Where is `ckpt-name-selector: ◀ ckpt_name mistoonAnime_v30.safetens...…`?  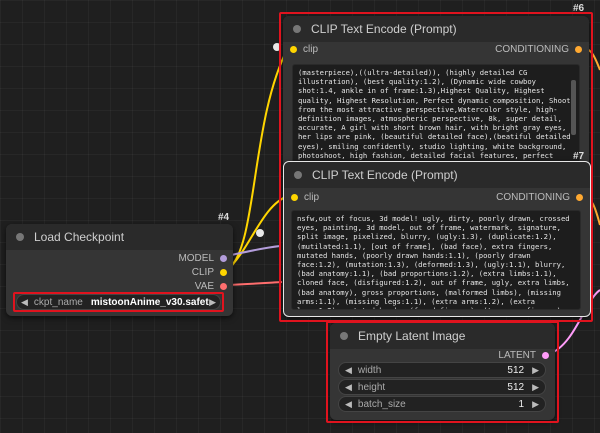 ckpt-name-selector: ◀ ckpt_name mistoonAnime_v30.safetens...… is located at coordinates (118, 302).